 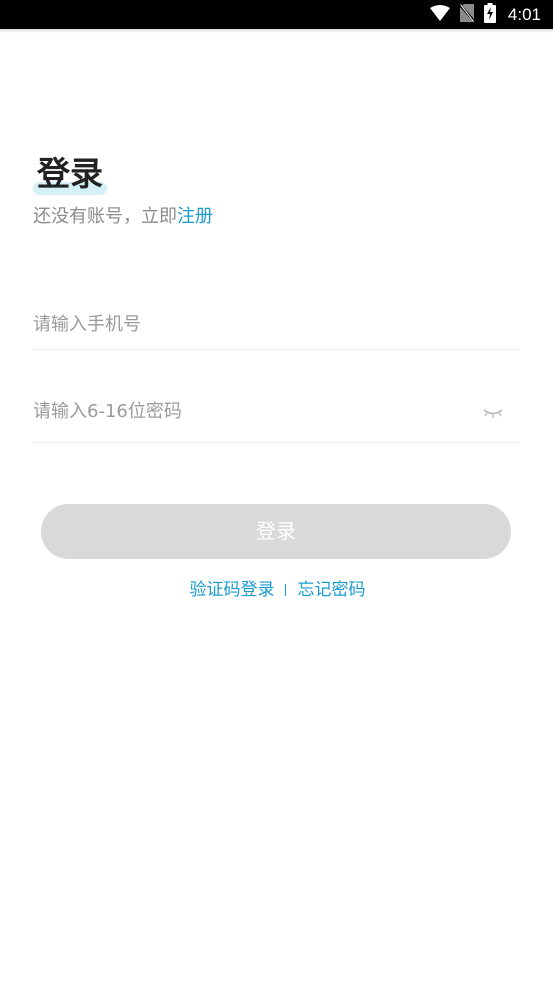 I want to click on register-prompt: 还没有账号，立即注册, so click(x=123, y=217).